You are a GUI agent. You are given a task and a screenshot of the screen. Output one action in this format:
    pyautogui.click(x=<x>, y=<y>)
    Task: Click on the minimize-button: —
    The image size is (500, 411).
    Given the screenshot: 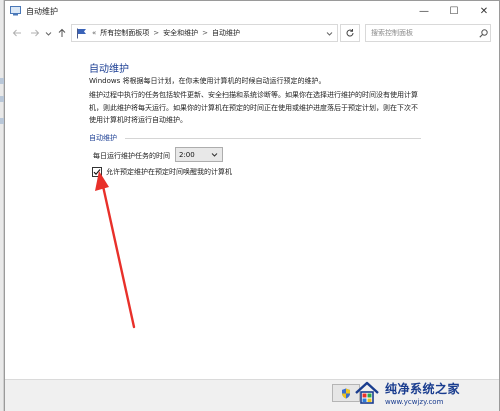 What is the action you would take?
    pyautogui.click(x=424, y=11)
    